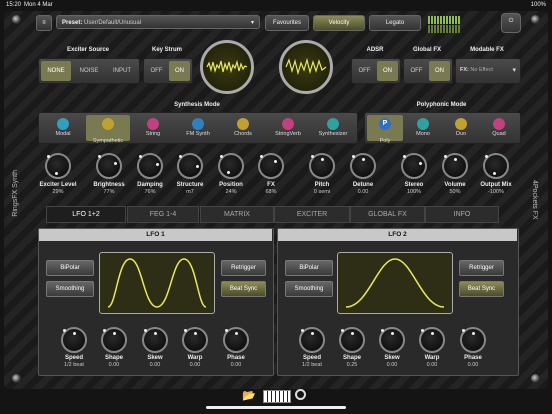 This screenshot has height=414, width=552. What do you see at coordinates (488, 71) in the screenshot?
I see `modable-fx-select: FX: No Effect ▾` at bounding box center [488, 71].